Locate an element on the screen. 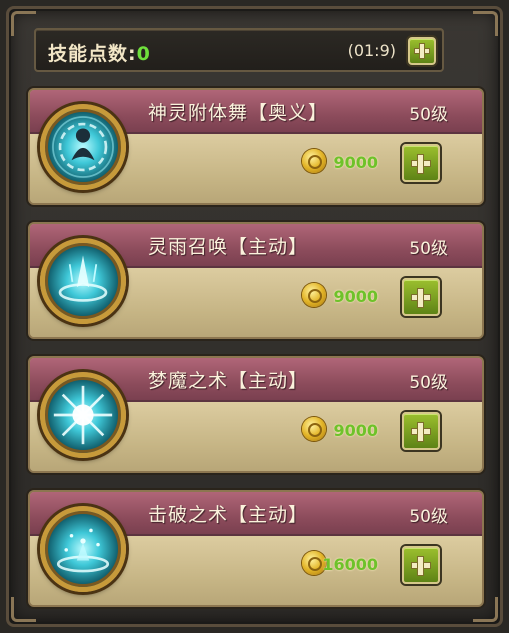 The image size is (509, 633). skill-points-label: 技能点数:0 is located at coordinates (99, 52).